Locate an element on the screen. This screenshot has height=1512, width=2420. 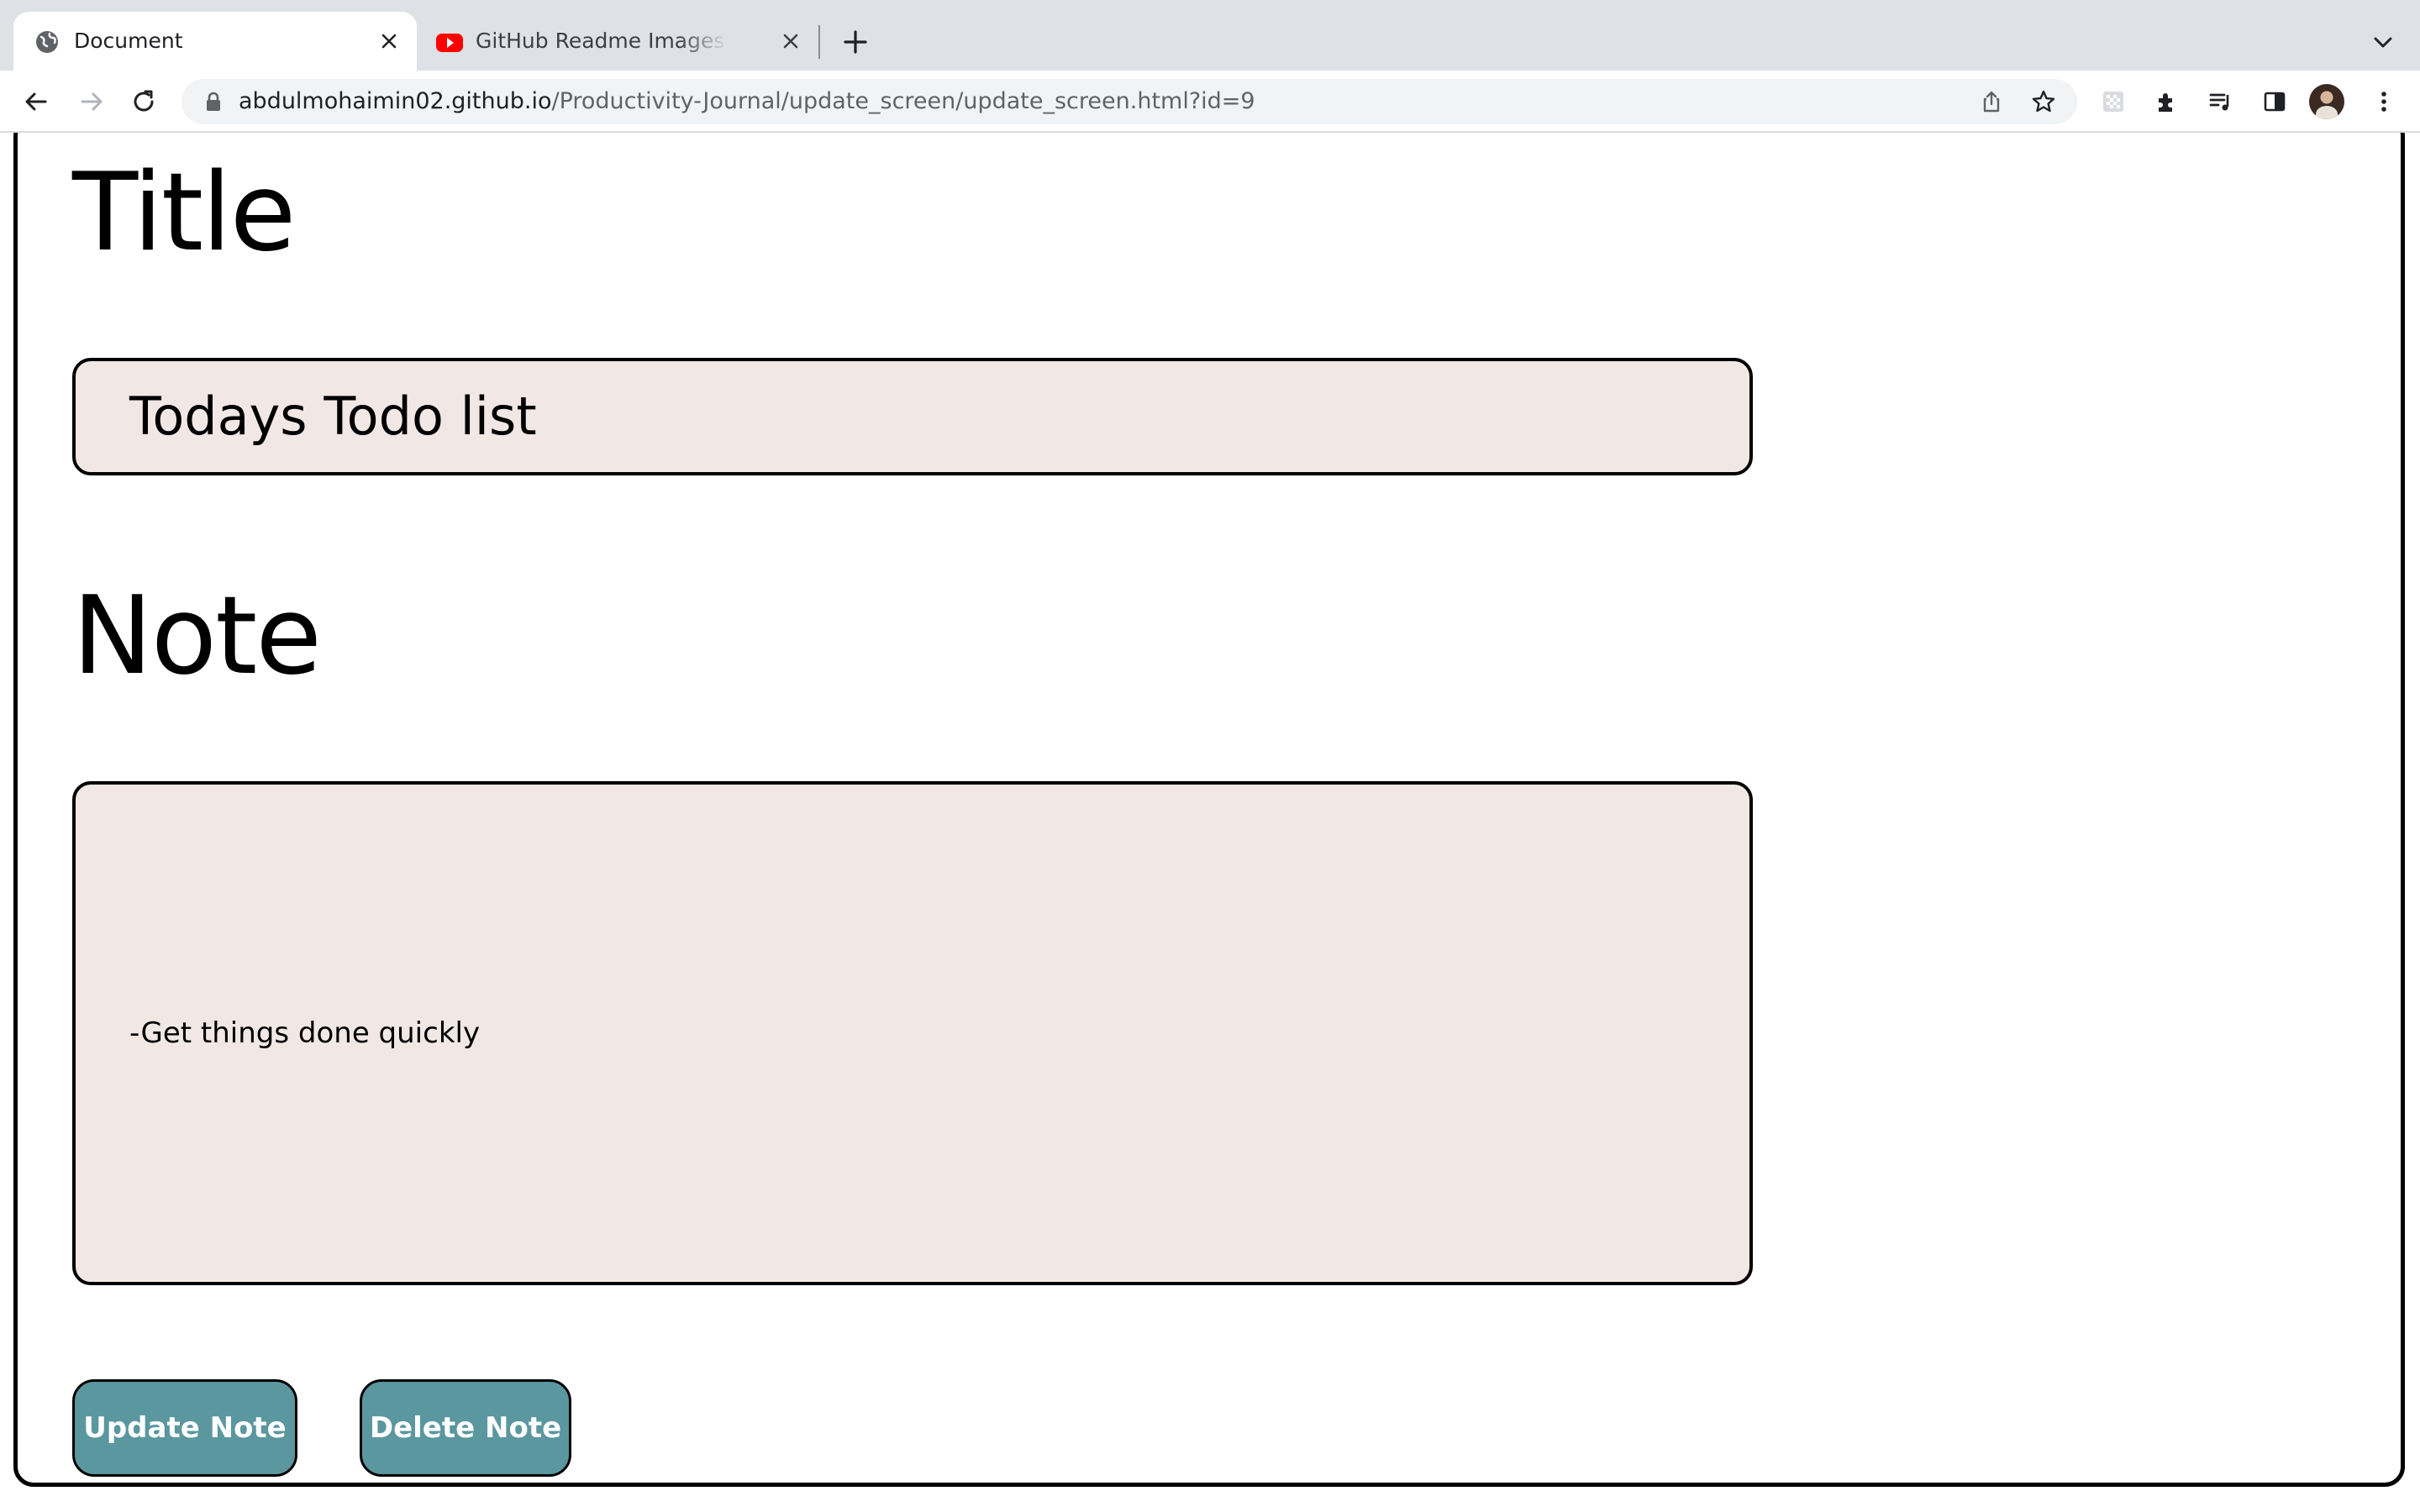
puzzle-extensions-icon is located at coordinates (2167, 101).